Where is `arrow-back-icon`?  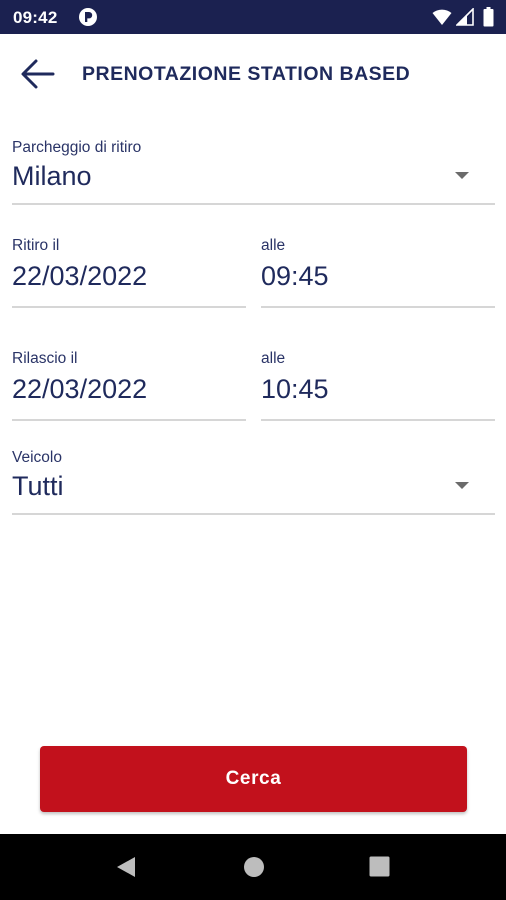 arrow-back-icon is located at coordinates (38, 74).